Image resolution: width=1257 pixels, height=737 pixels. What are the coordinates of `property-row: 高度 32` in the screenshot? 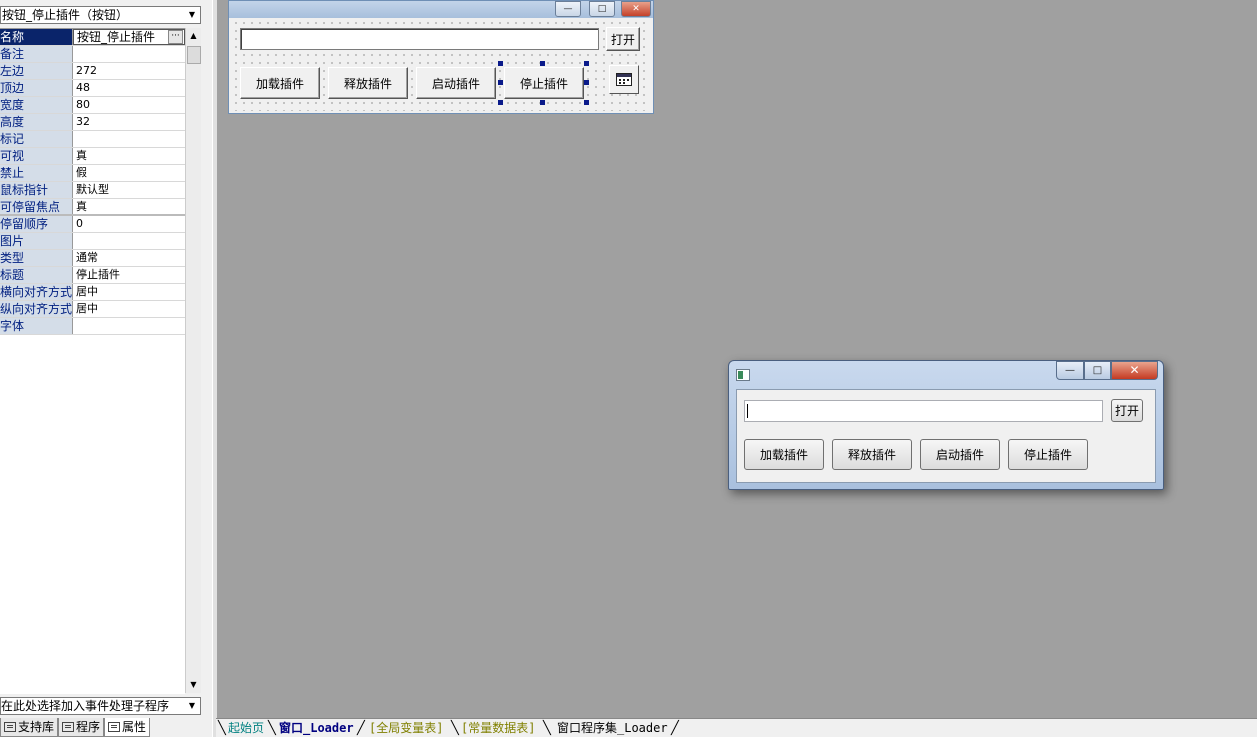 It's located at (92, 122).